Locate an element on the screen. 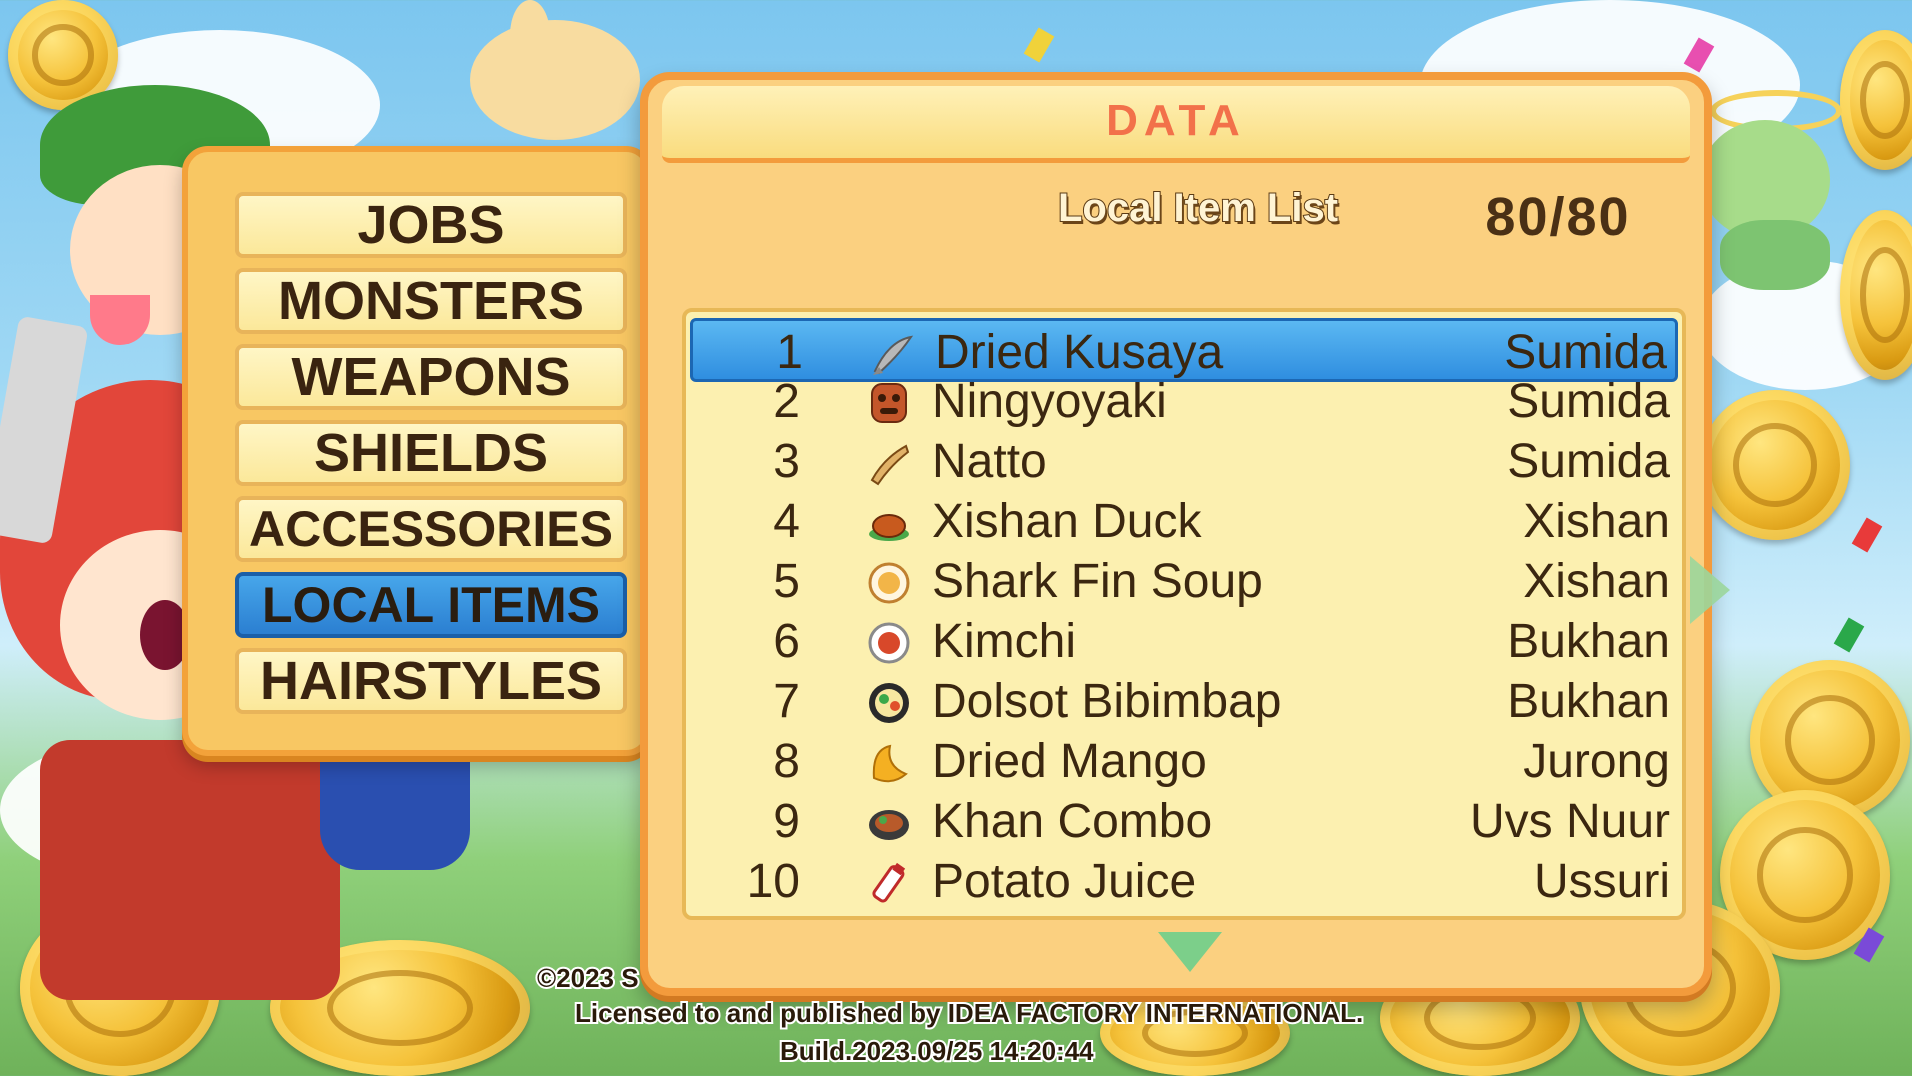 This screenshot has height=1076, width=1912. list-row: 7 Dolsot Bibimbap Bukhan is located at coordinates (1184, 702).